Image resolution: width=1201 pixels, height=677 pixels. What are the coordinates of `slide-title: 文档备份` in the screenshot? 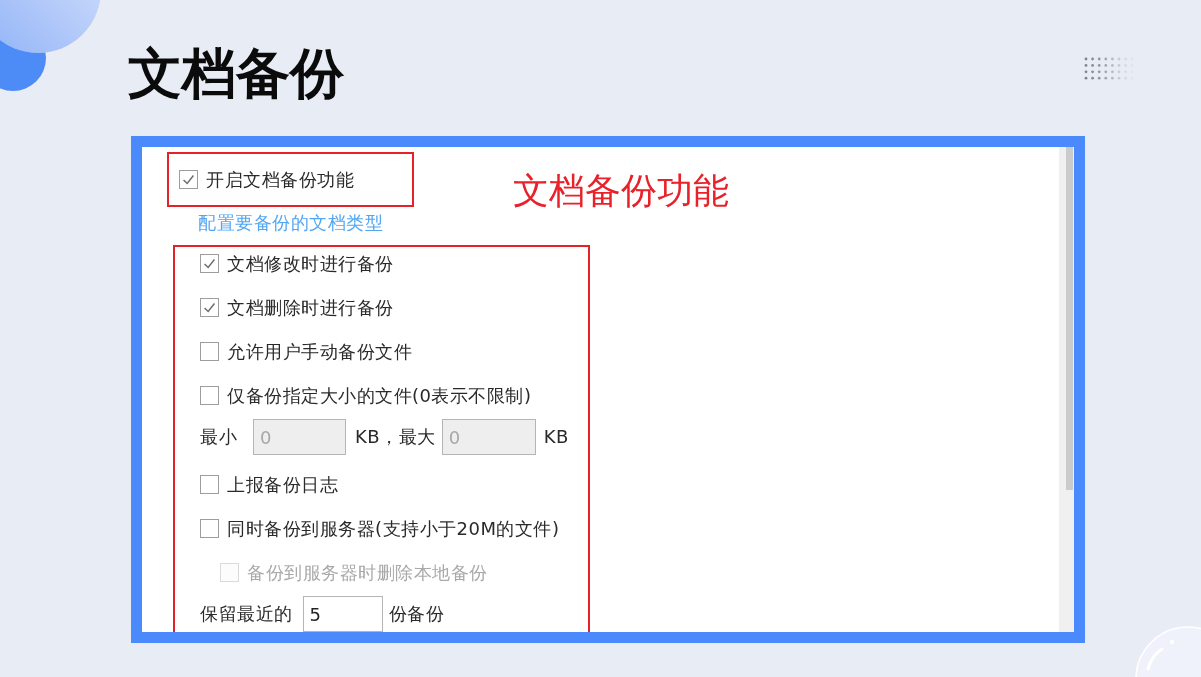 It's located at (236, 74).